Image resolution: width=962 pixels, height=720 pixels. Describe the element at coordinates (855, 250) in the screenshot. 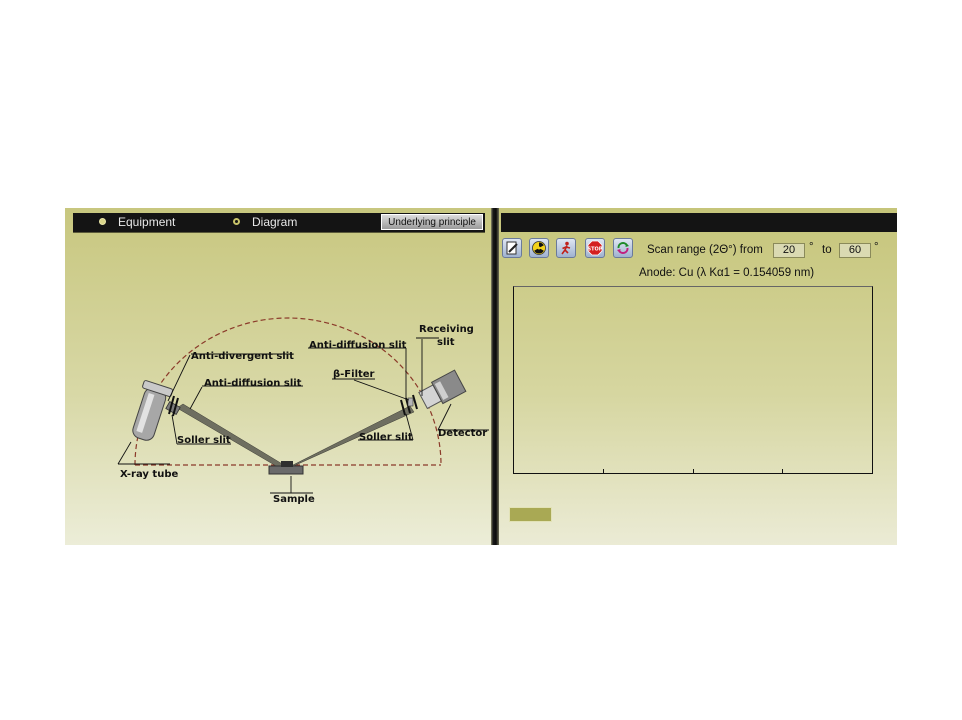

I see `scan-to-input: 60` at that location.